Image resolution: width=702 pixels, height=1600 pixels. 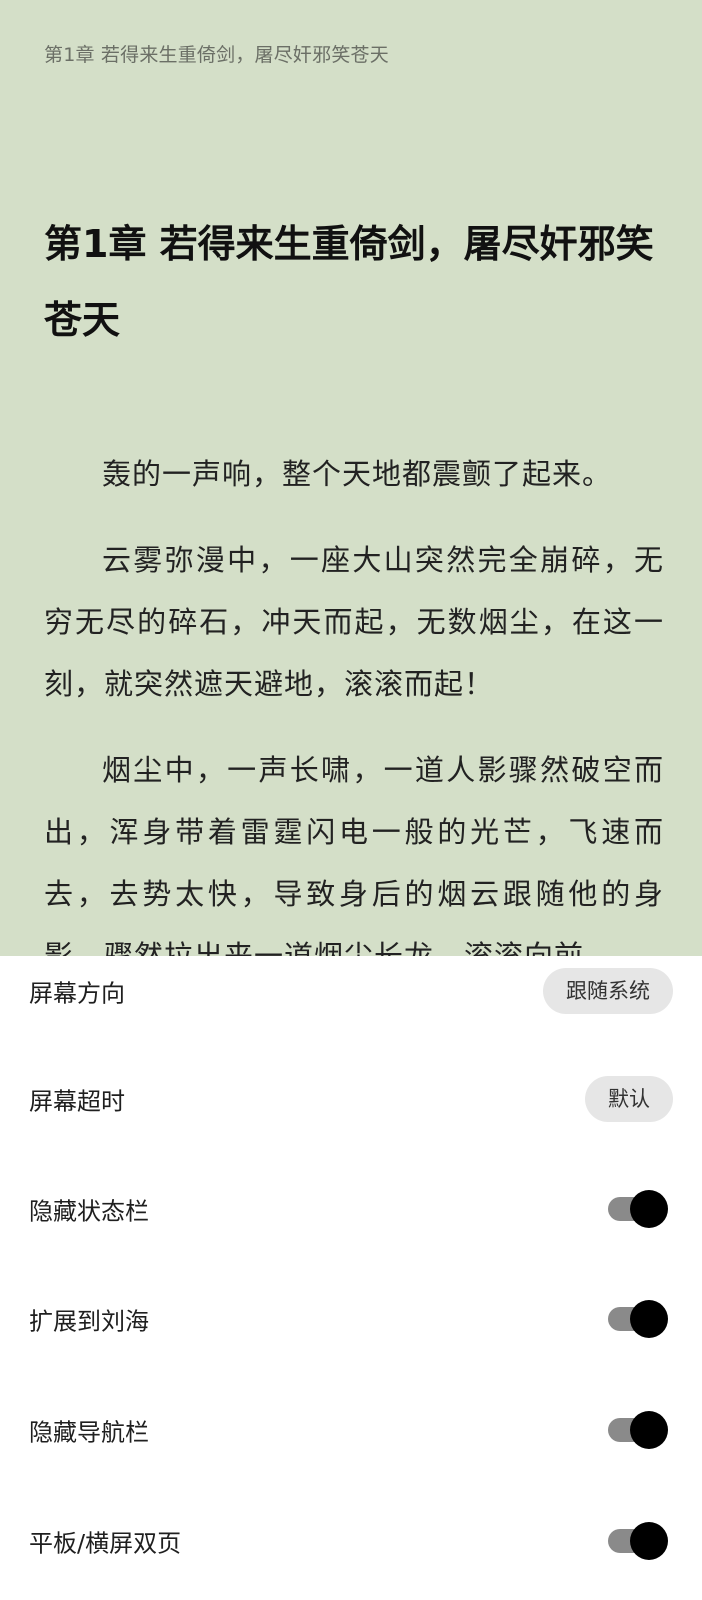 What do you see at coordinates (349, 282) in the screenshot?
I see `chapter-title: 第1章 若得来生重倚剑，屠尽奸邪笑苍天` at bounding box center [349, 282].